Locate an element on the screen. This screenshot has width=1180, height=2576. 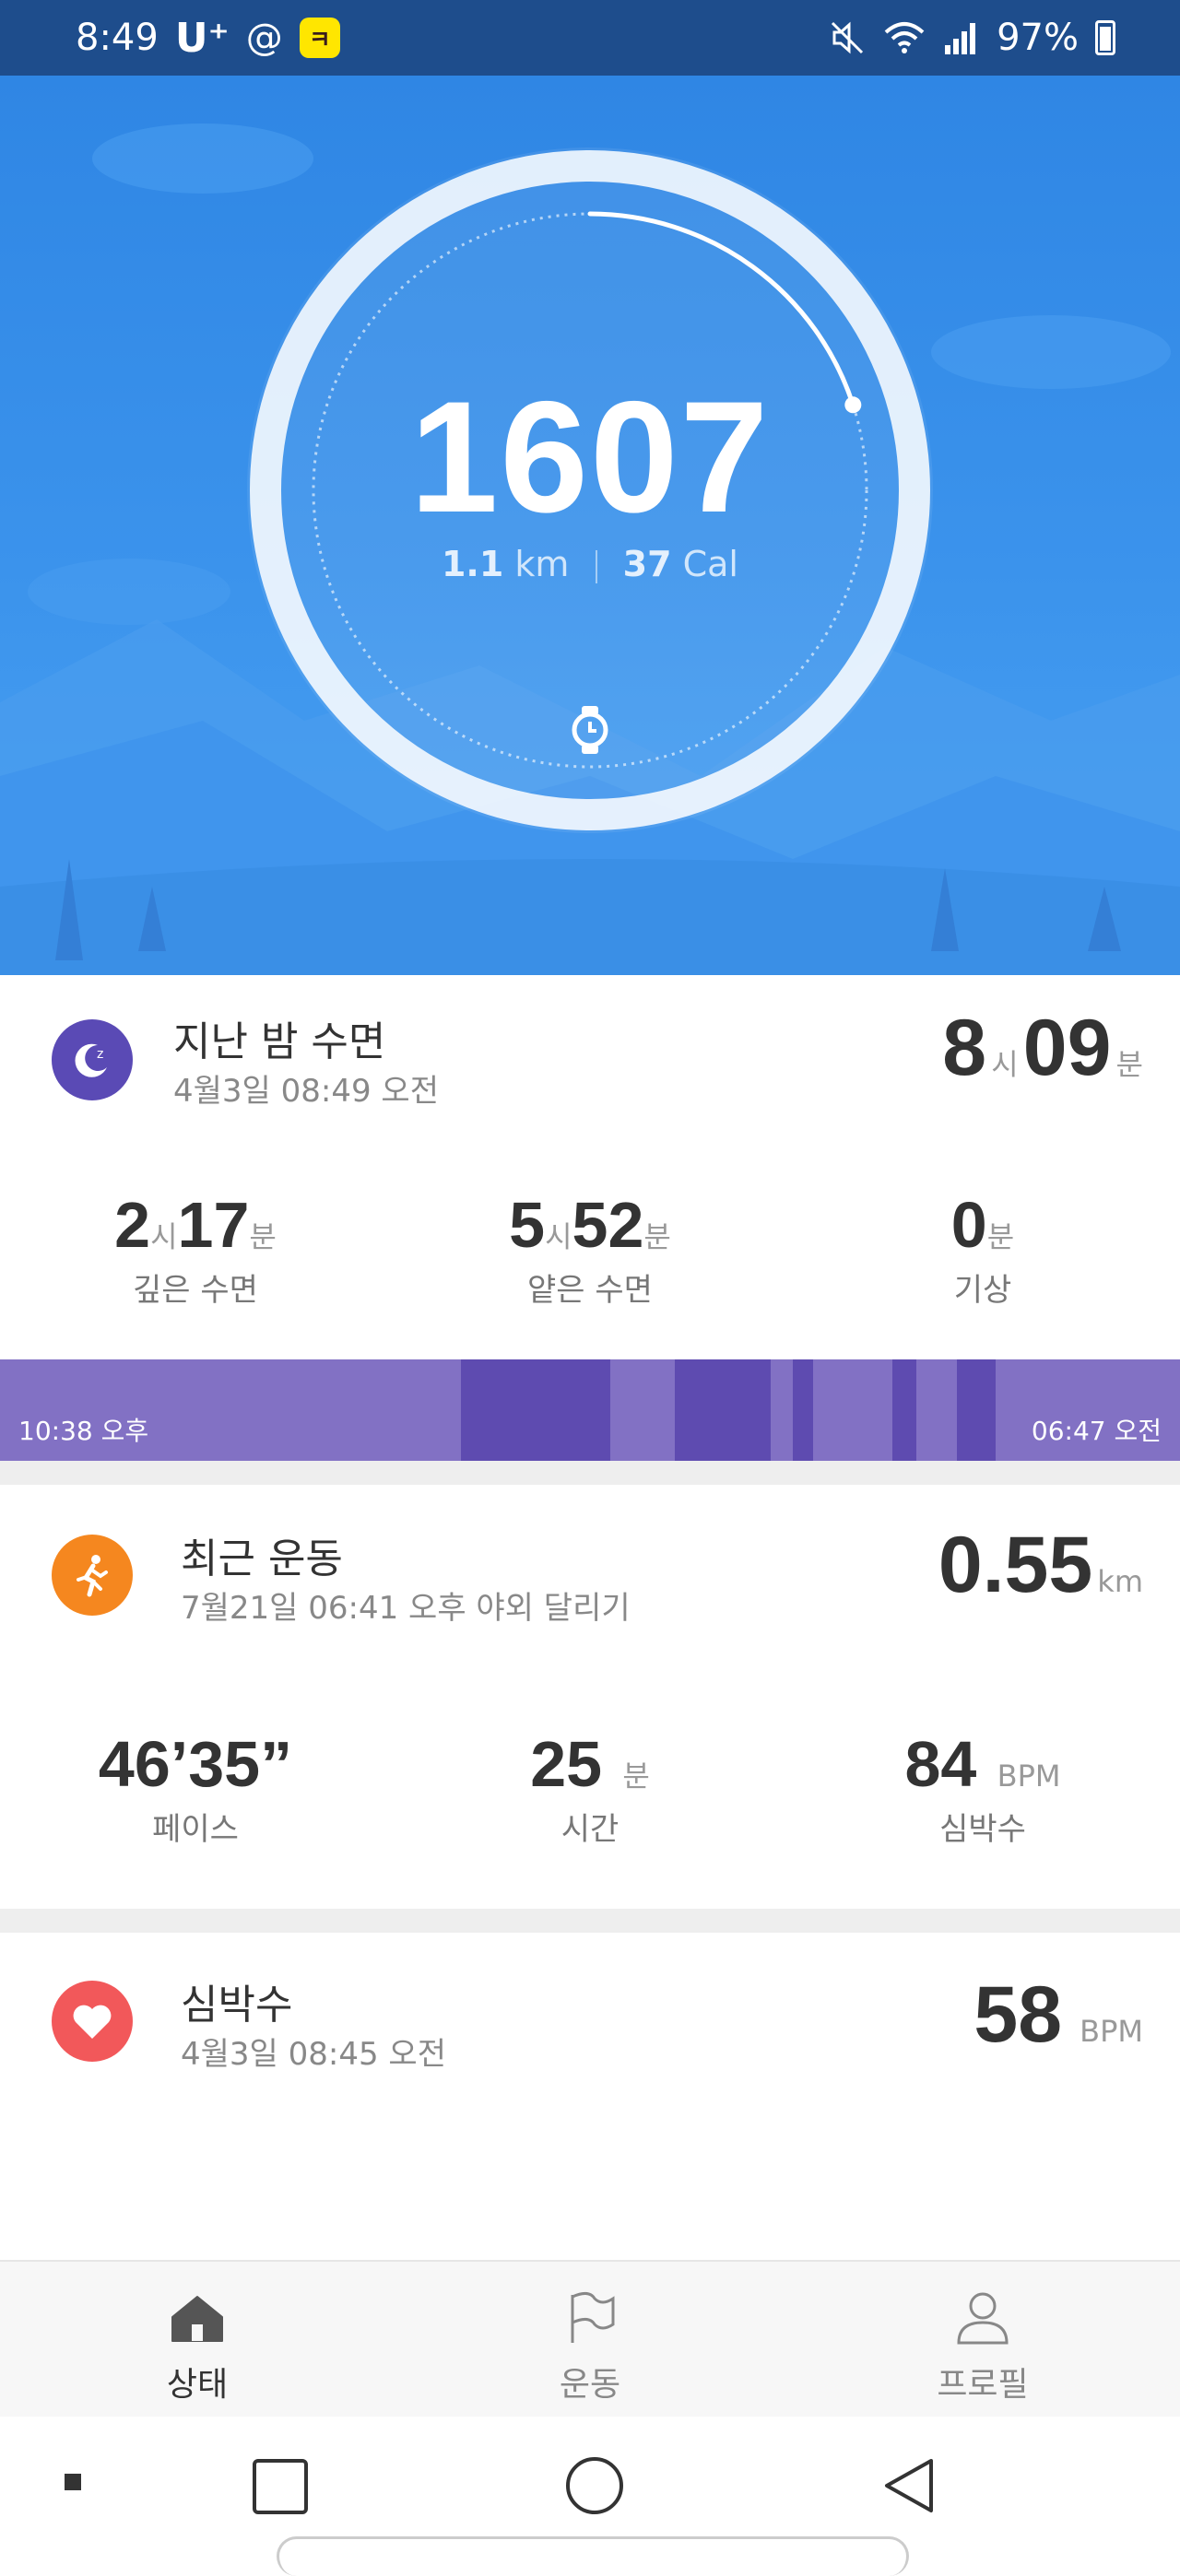
person-icon is located at coordinates (983, 2318).